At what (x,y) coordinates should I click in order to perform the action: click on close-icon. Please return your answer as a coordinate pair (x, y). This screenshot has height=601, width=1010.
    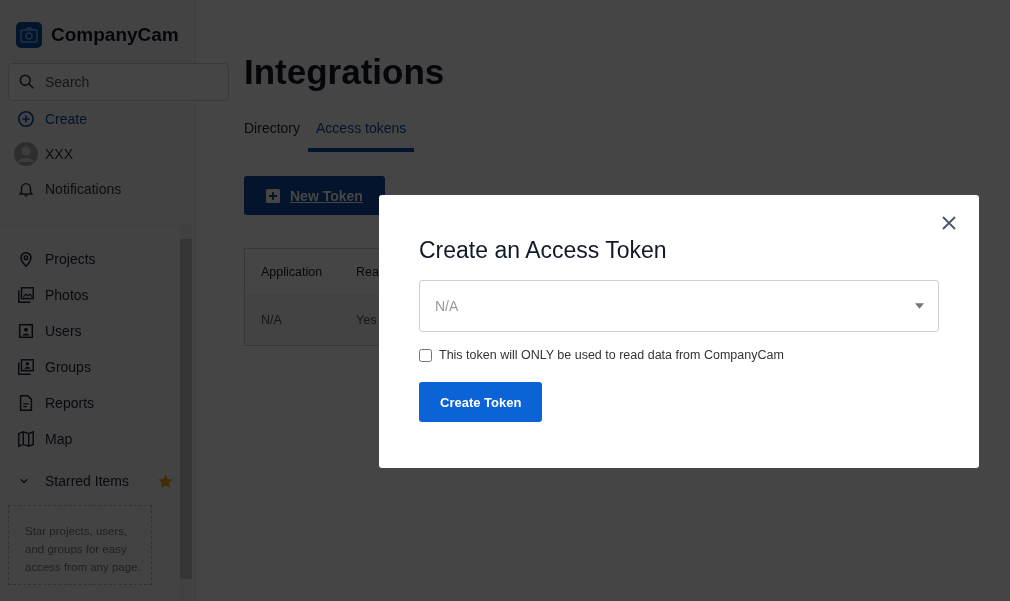
    Looking at the image, I should click on (949, 223).